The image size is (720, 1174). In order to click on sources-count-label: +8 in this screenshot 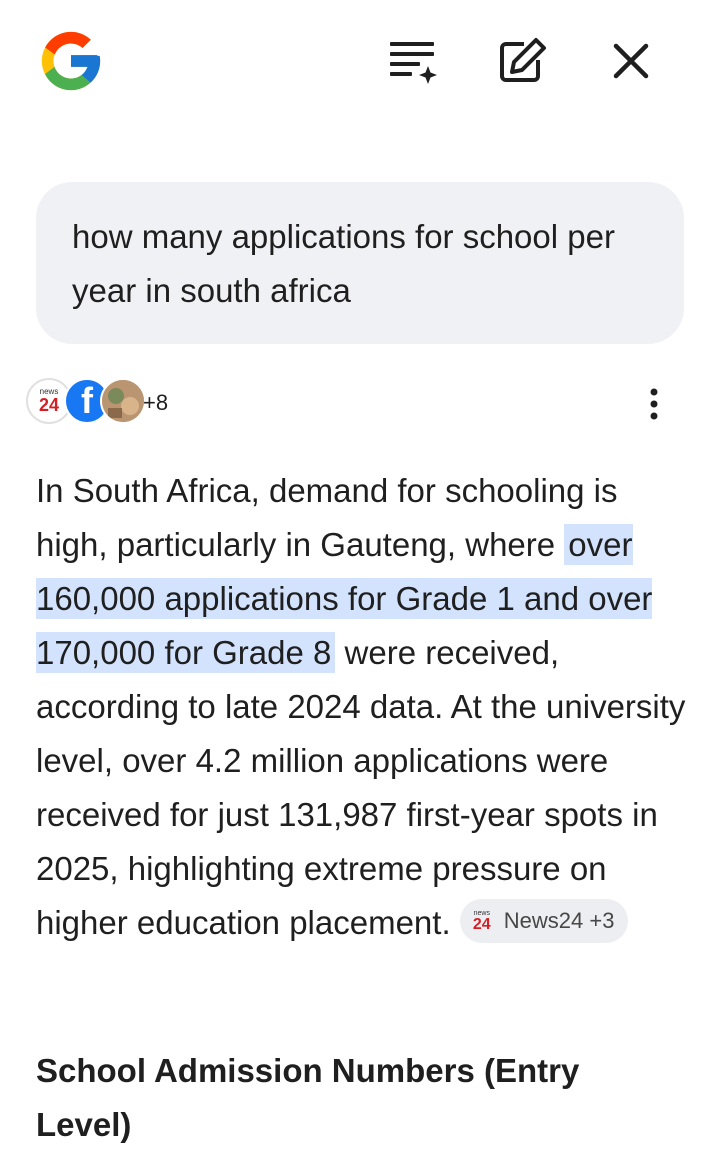, I will do `click(155, 403)`.